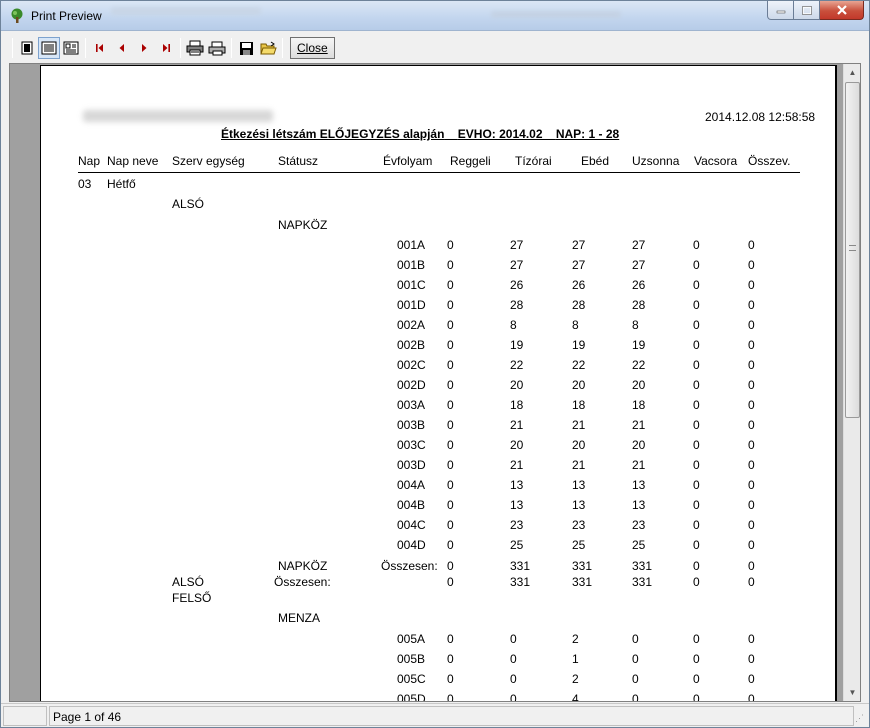  I want to click on page-width-icon, so click(49, 48).